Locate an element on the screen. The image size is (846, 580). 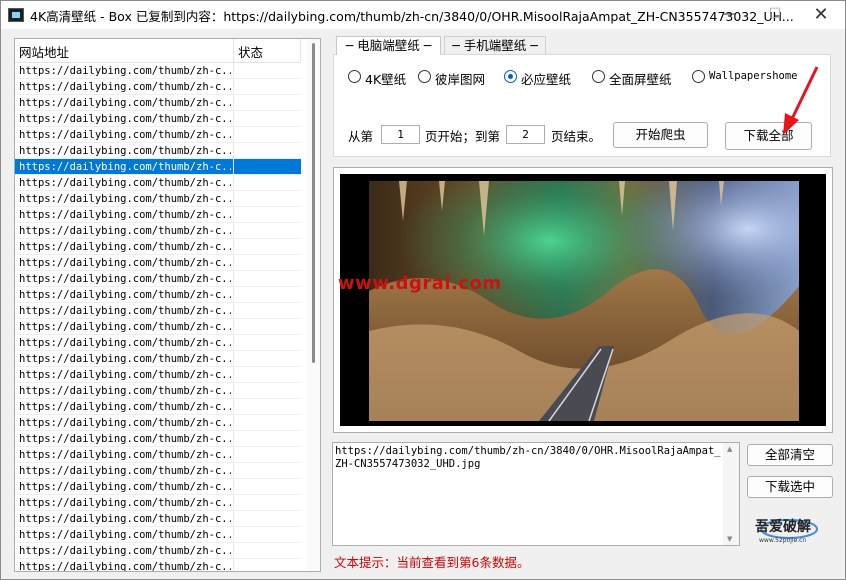
tab-mobile-wallpaper: ─ 手机端壁纸 ─ is located at coordinates (495, 45).